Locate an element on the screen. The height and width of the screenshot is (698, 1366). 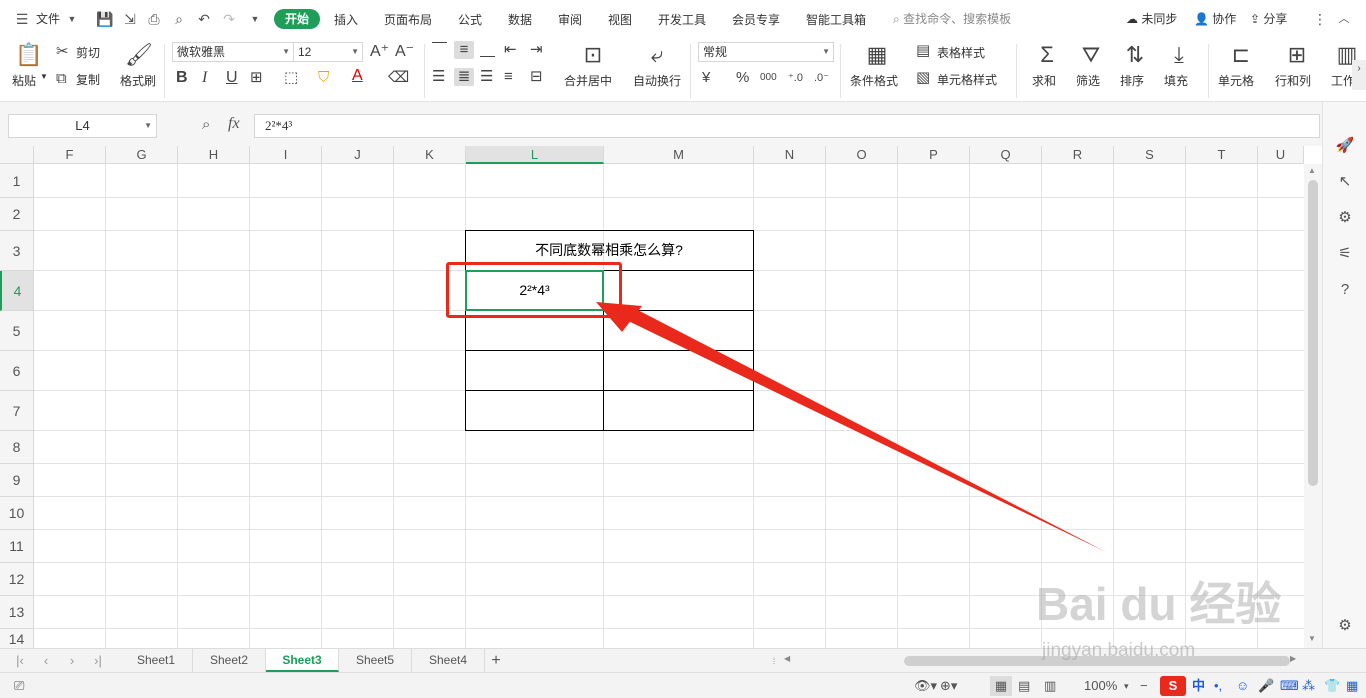
scroll-left-icon: ◀ is located at coordinates (787, 658).